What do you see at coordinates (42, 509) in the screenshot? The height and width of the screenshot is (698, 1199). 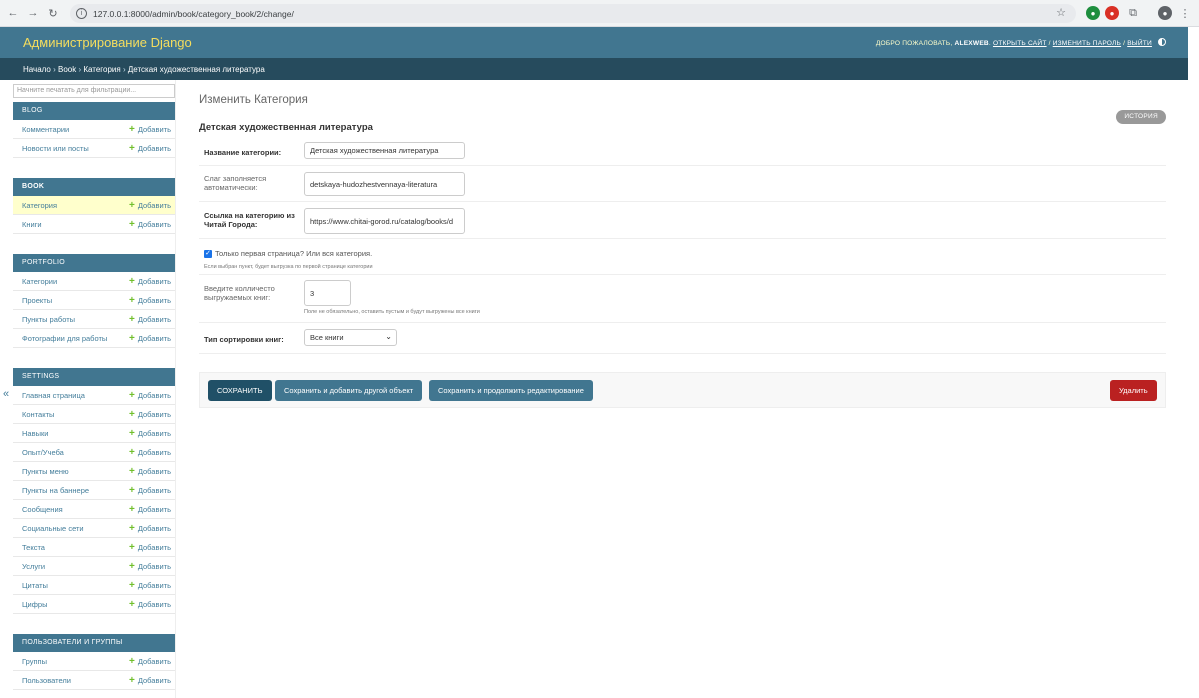 I see `sidebar-item-link: Сообщения` at bounding box center [42, 509].